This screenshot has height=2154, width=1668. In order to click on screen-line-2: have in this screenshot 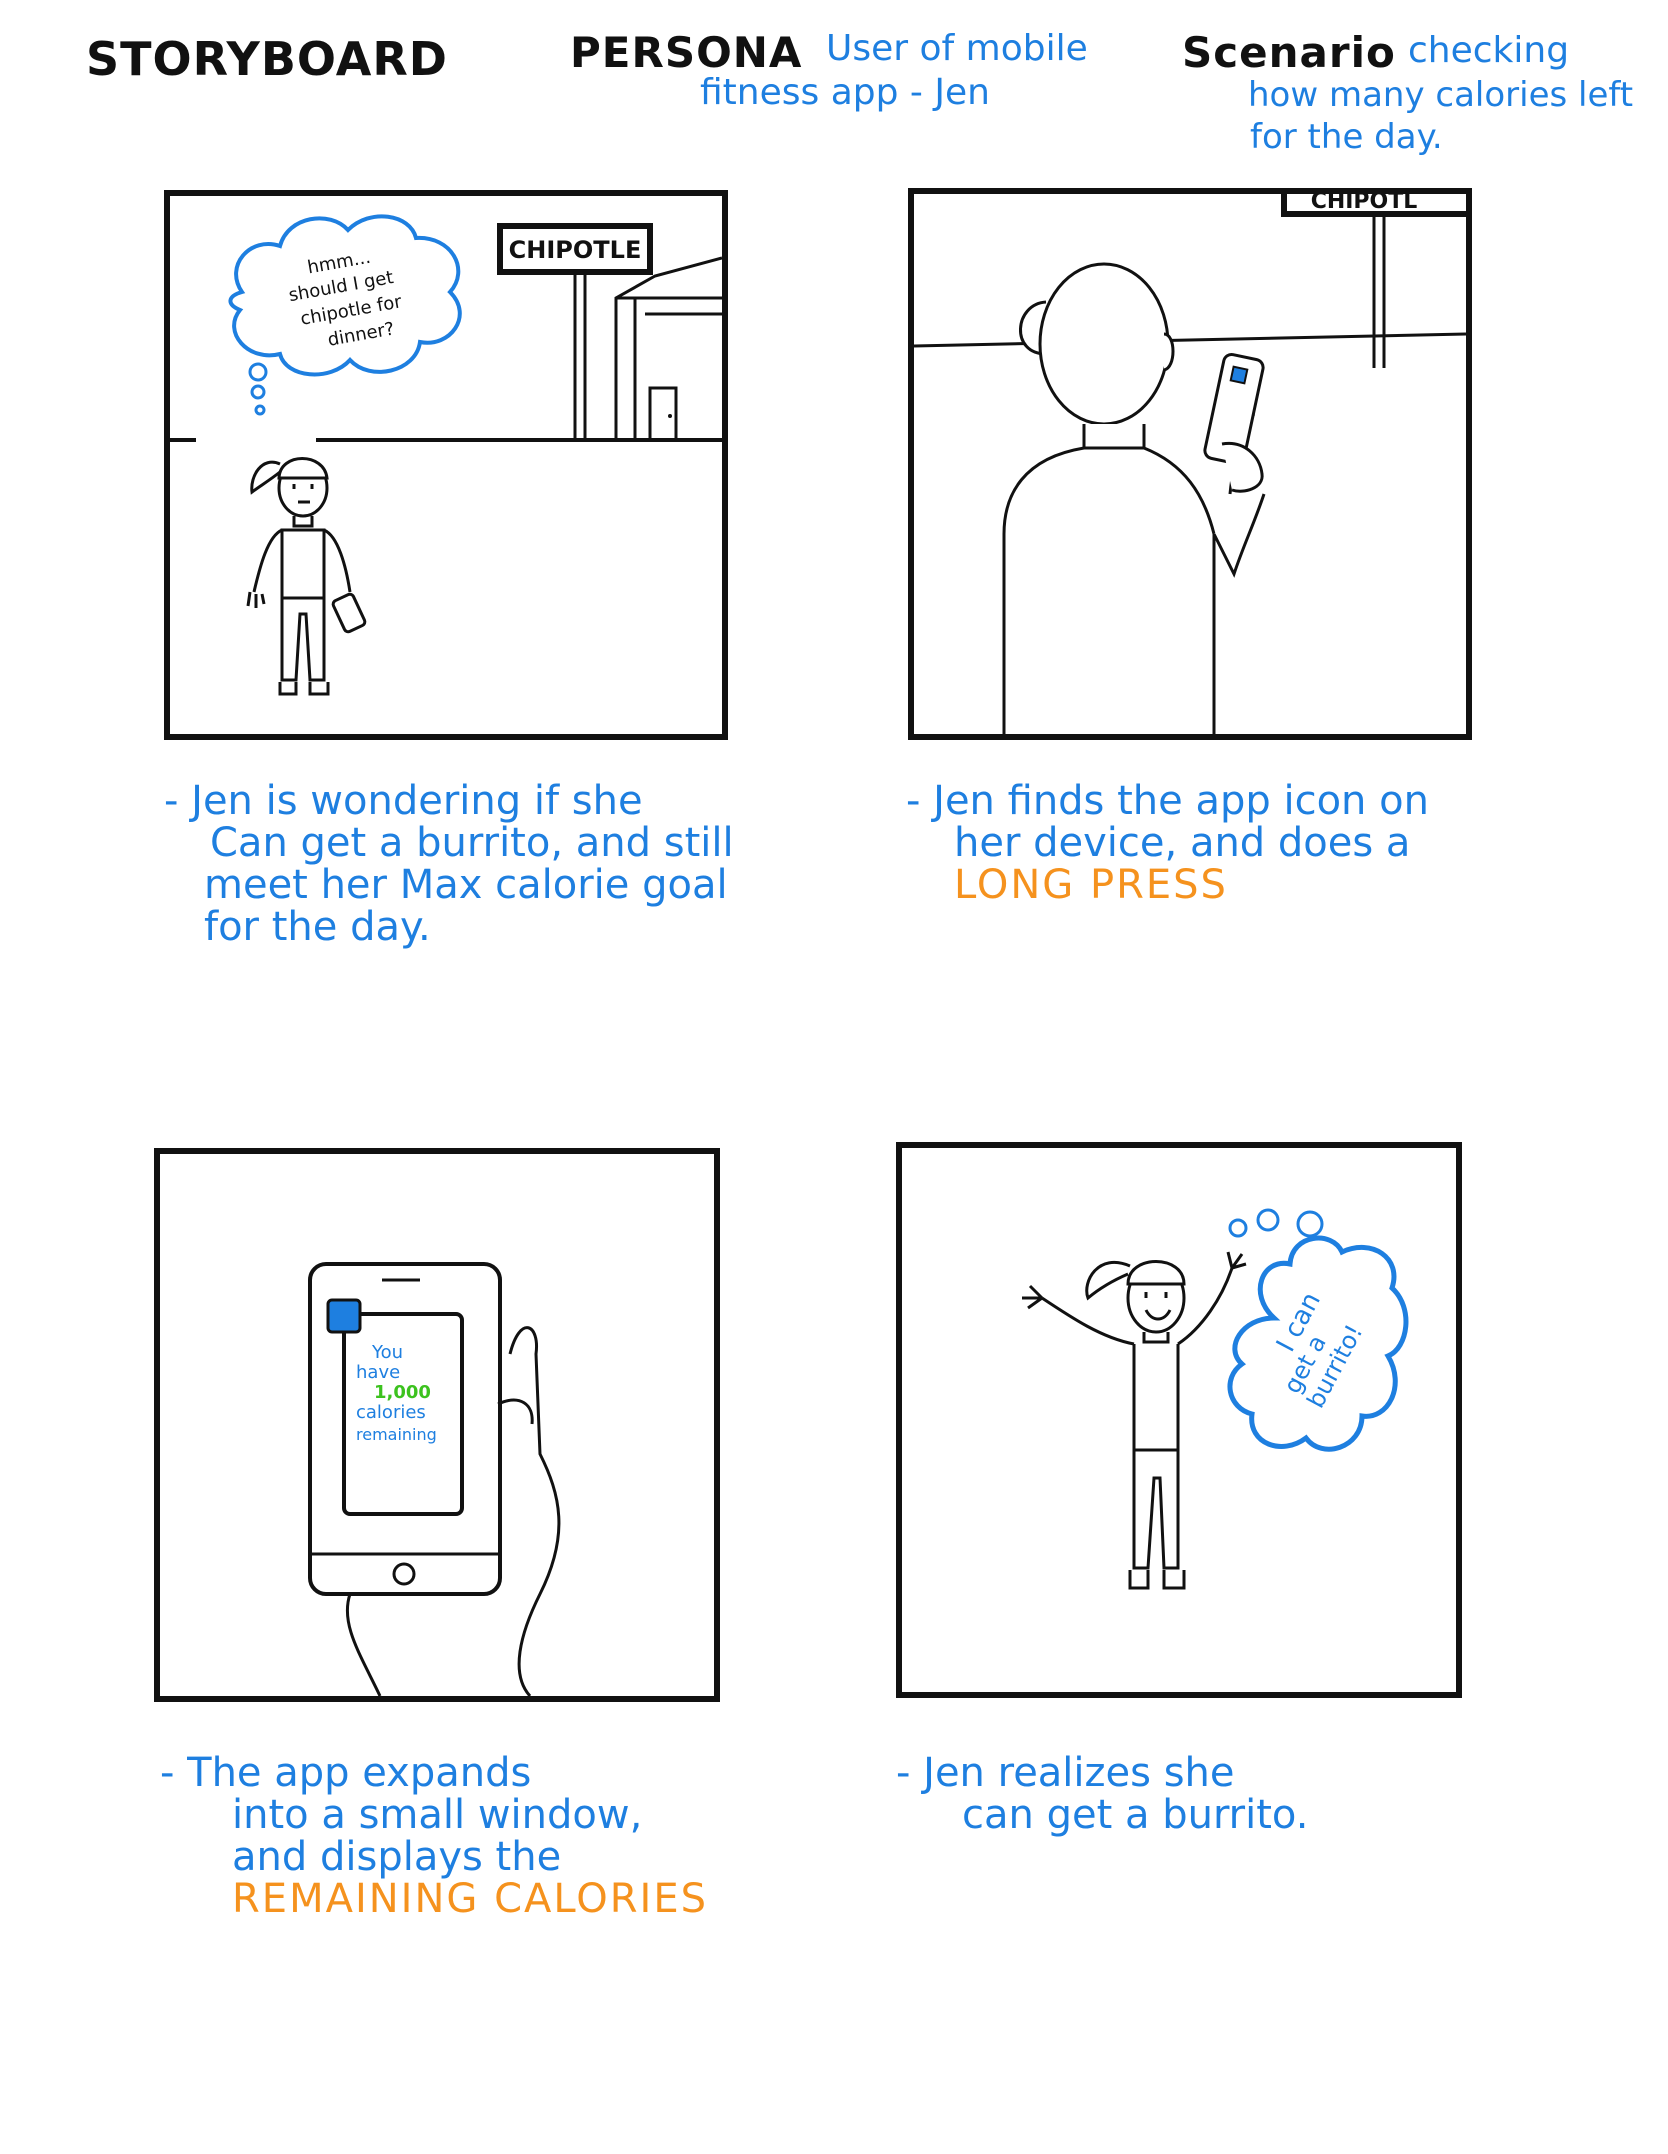, I will do `click(378, 1372)`.